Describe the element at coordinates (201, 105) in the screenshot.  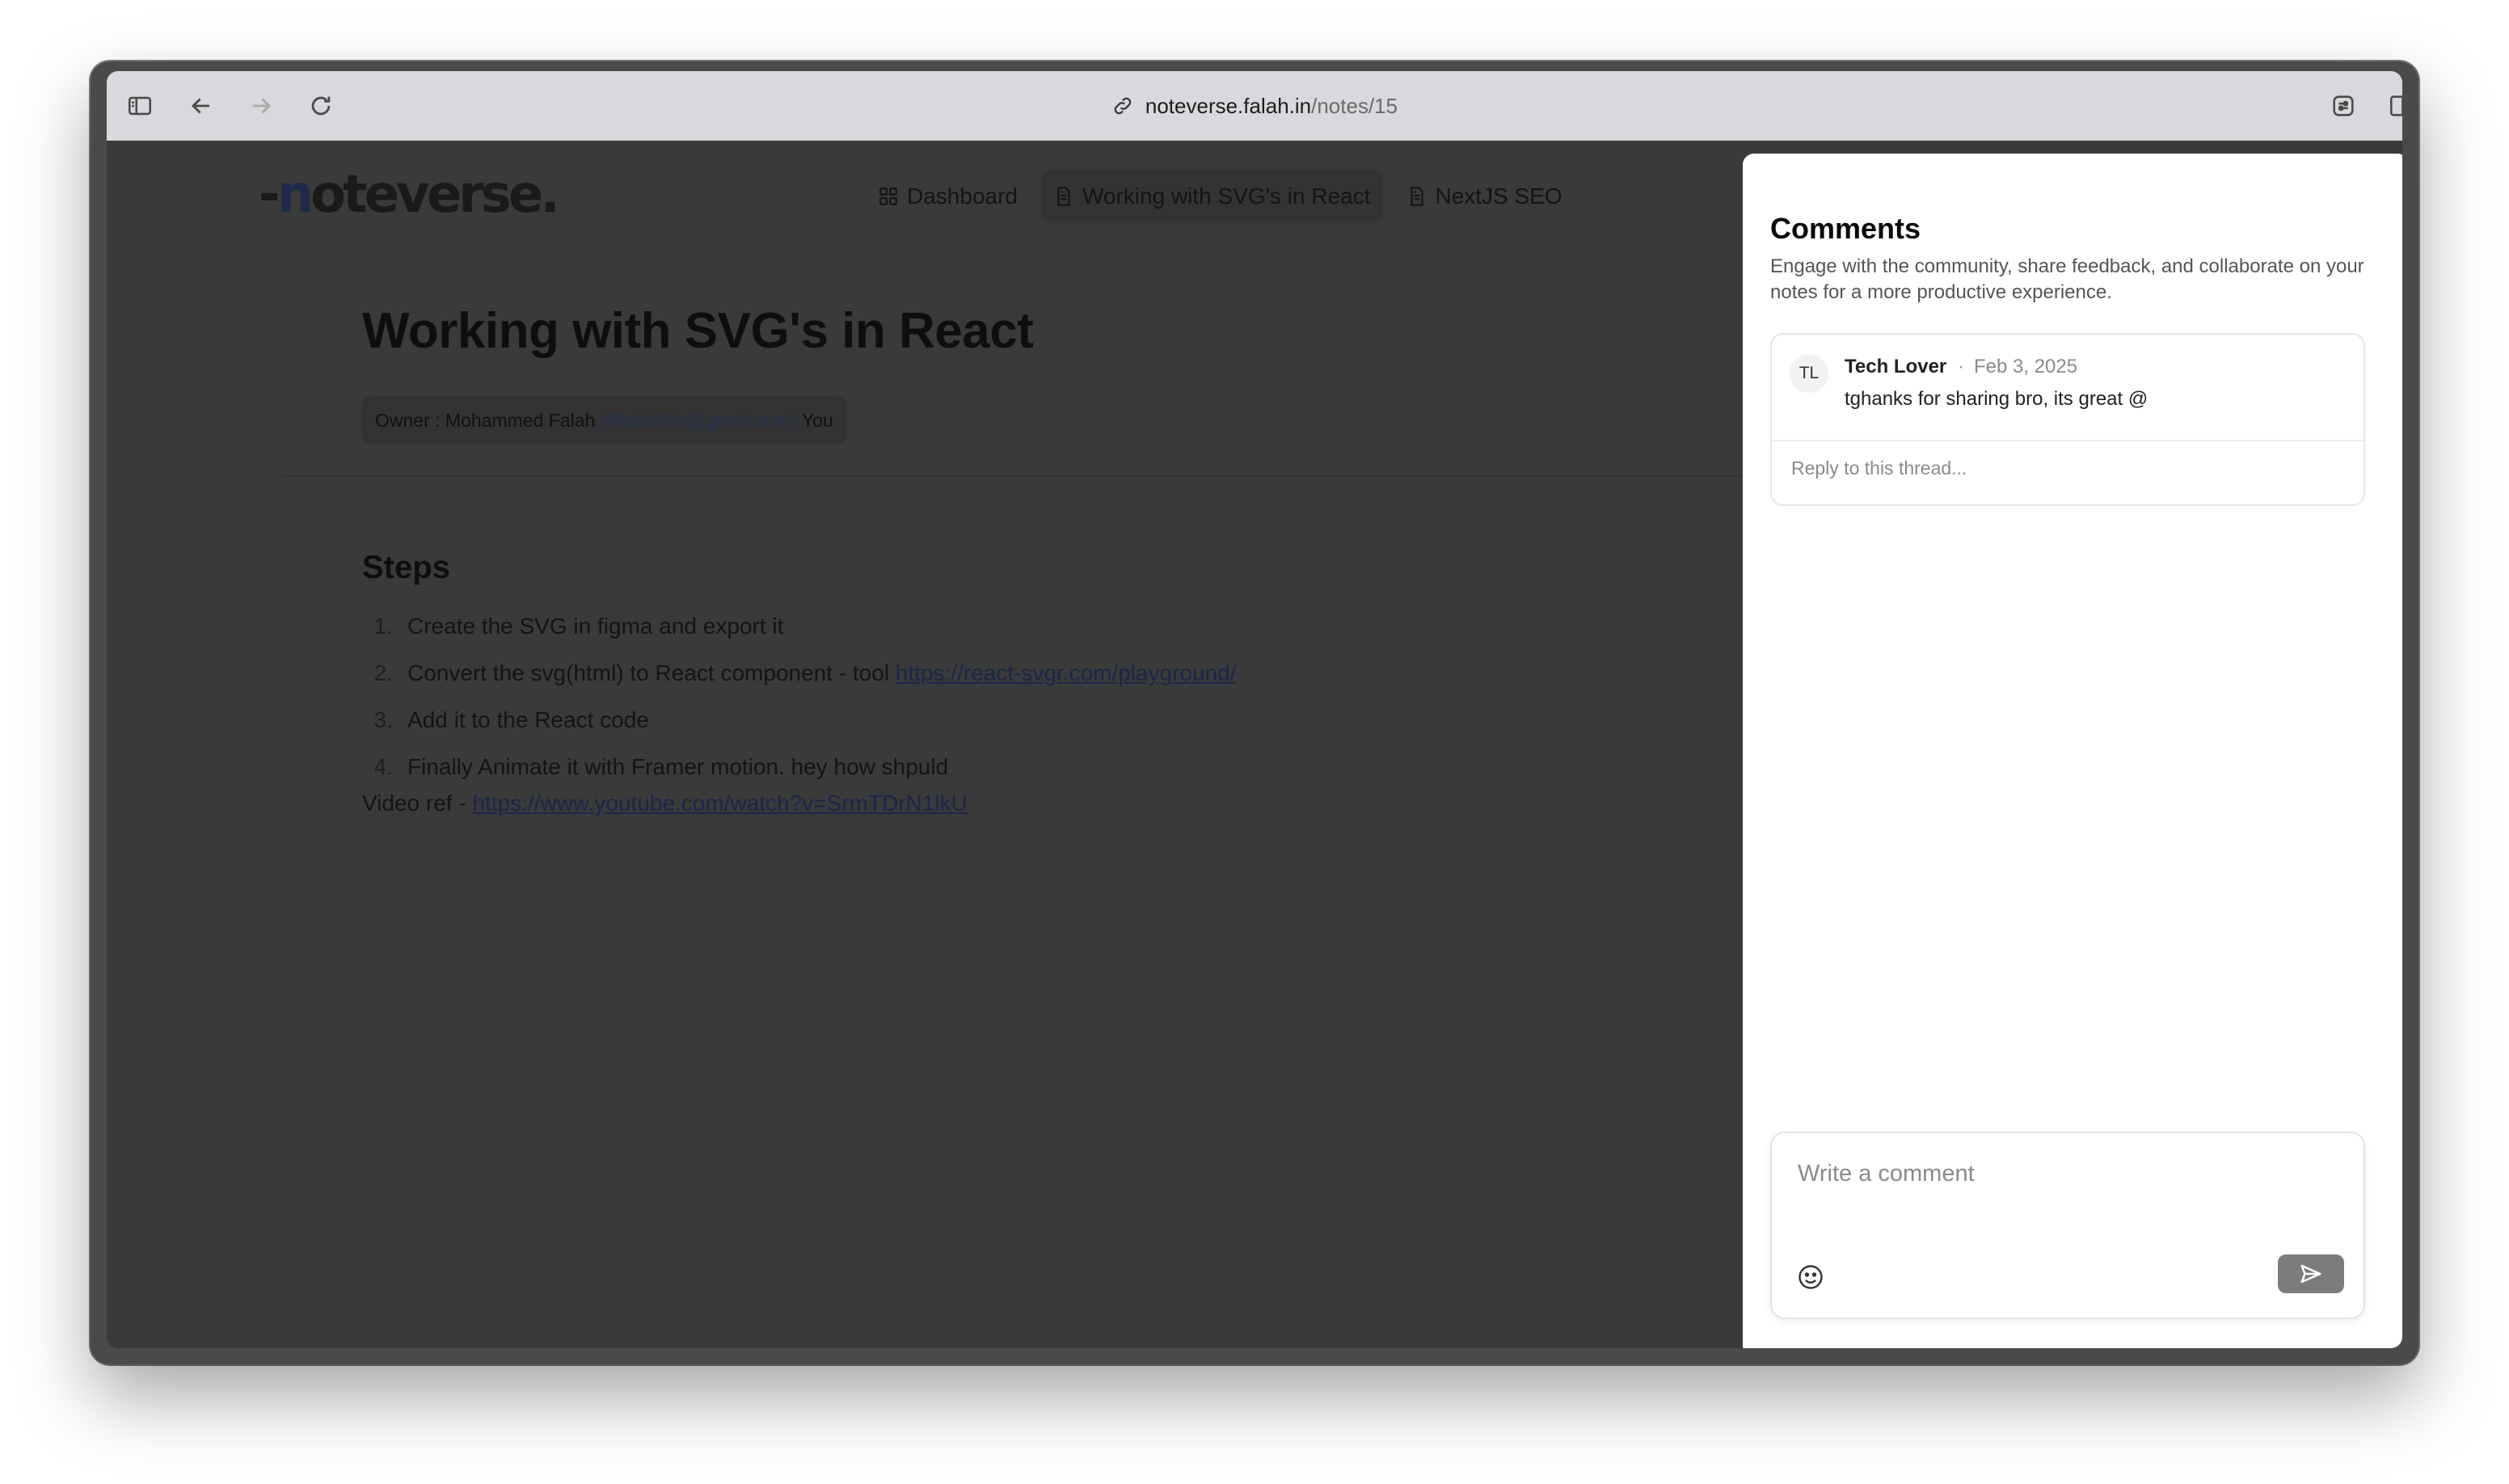
I see `back-arrow-icon` at that location.